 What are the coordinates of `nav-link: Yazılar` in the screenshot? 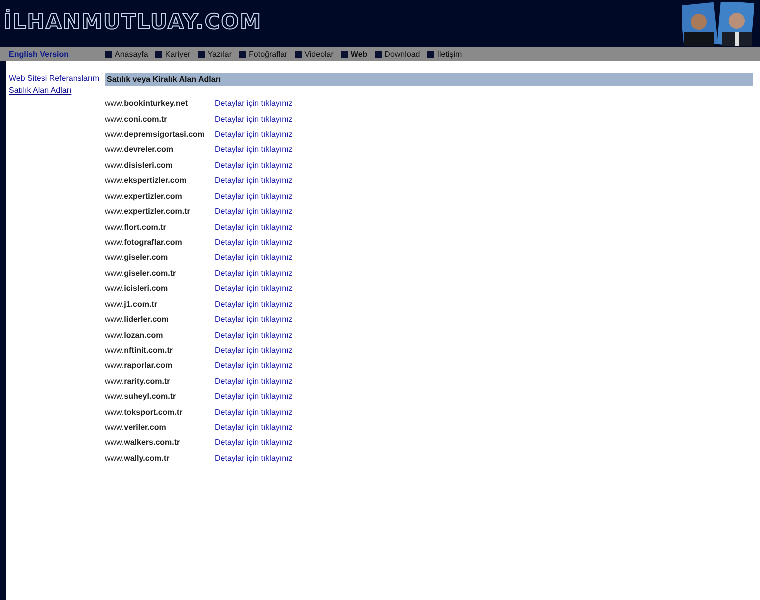 It's located at (215, 54).